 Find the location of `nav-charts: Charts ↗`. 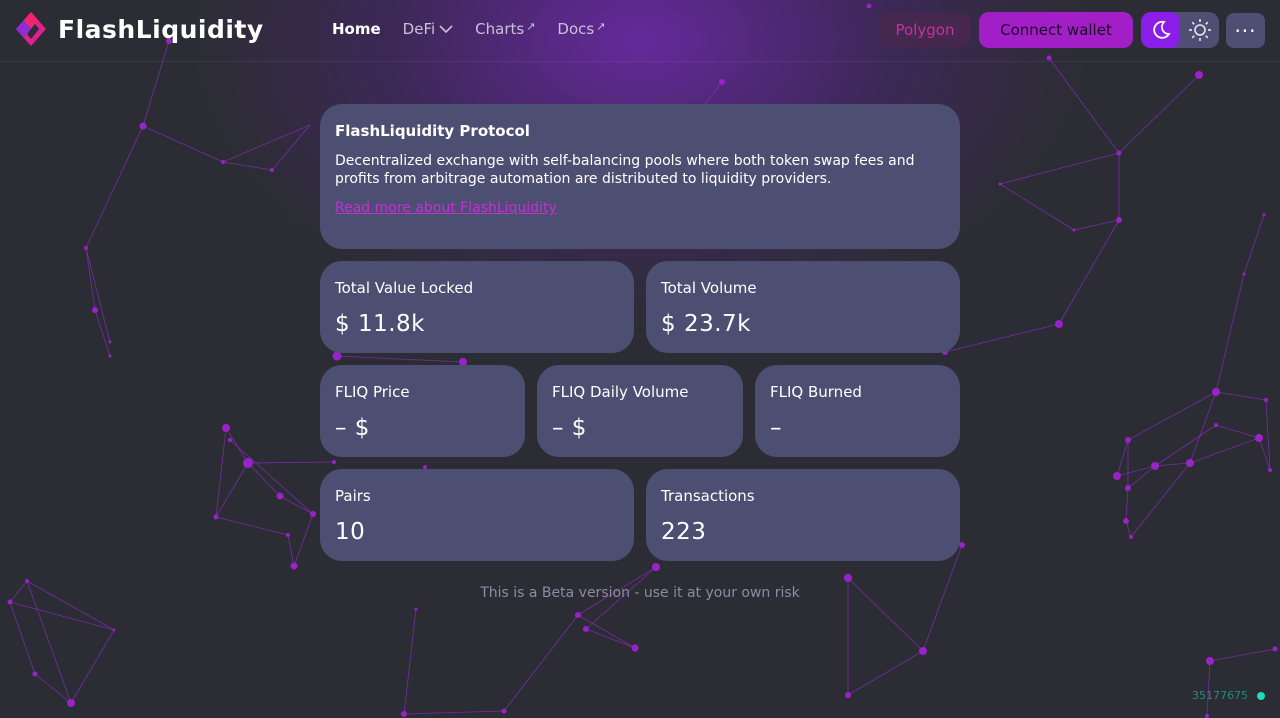

nav-charts: Charts ↗ is located at coordinates (505, 29).